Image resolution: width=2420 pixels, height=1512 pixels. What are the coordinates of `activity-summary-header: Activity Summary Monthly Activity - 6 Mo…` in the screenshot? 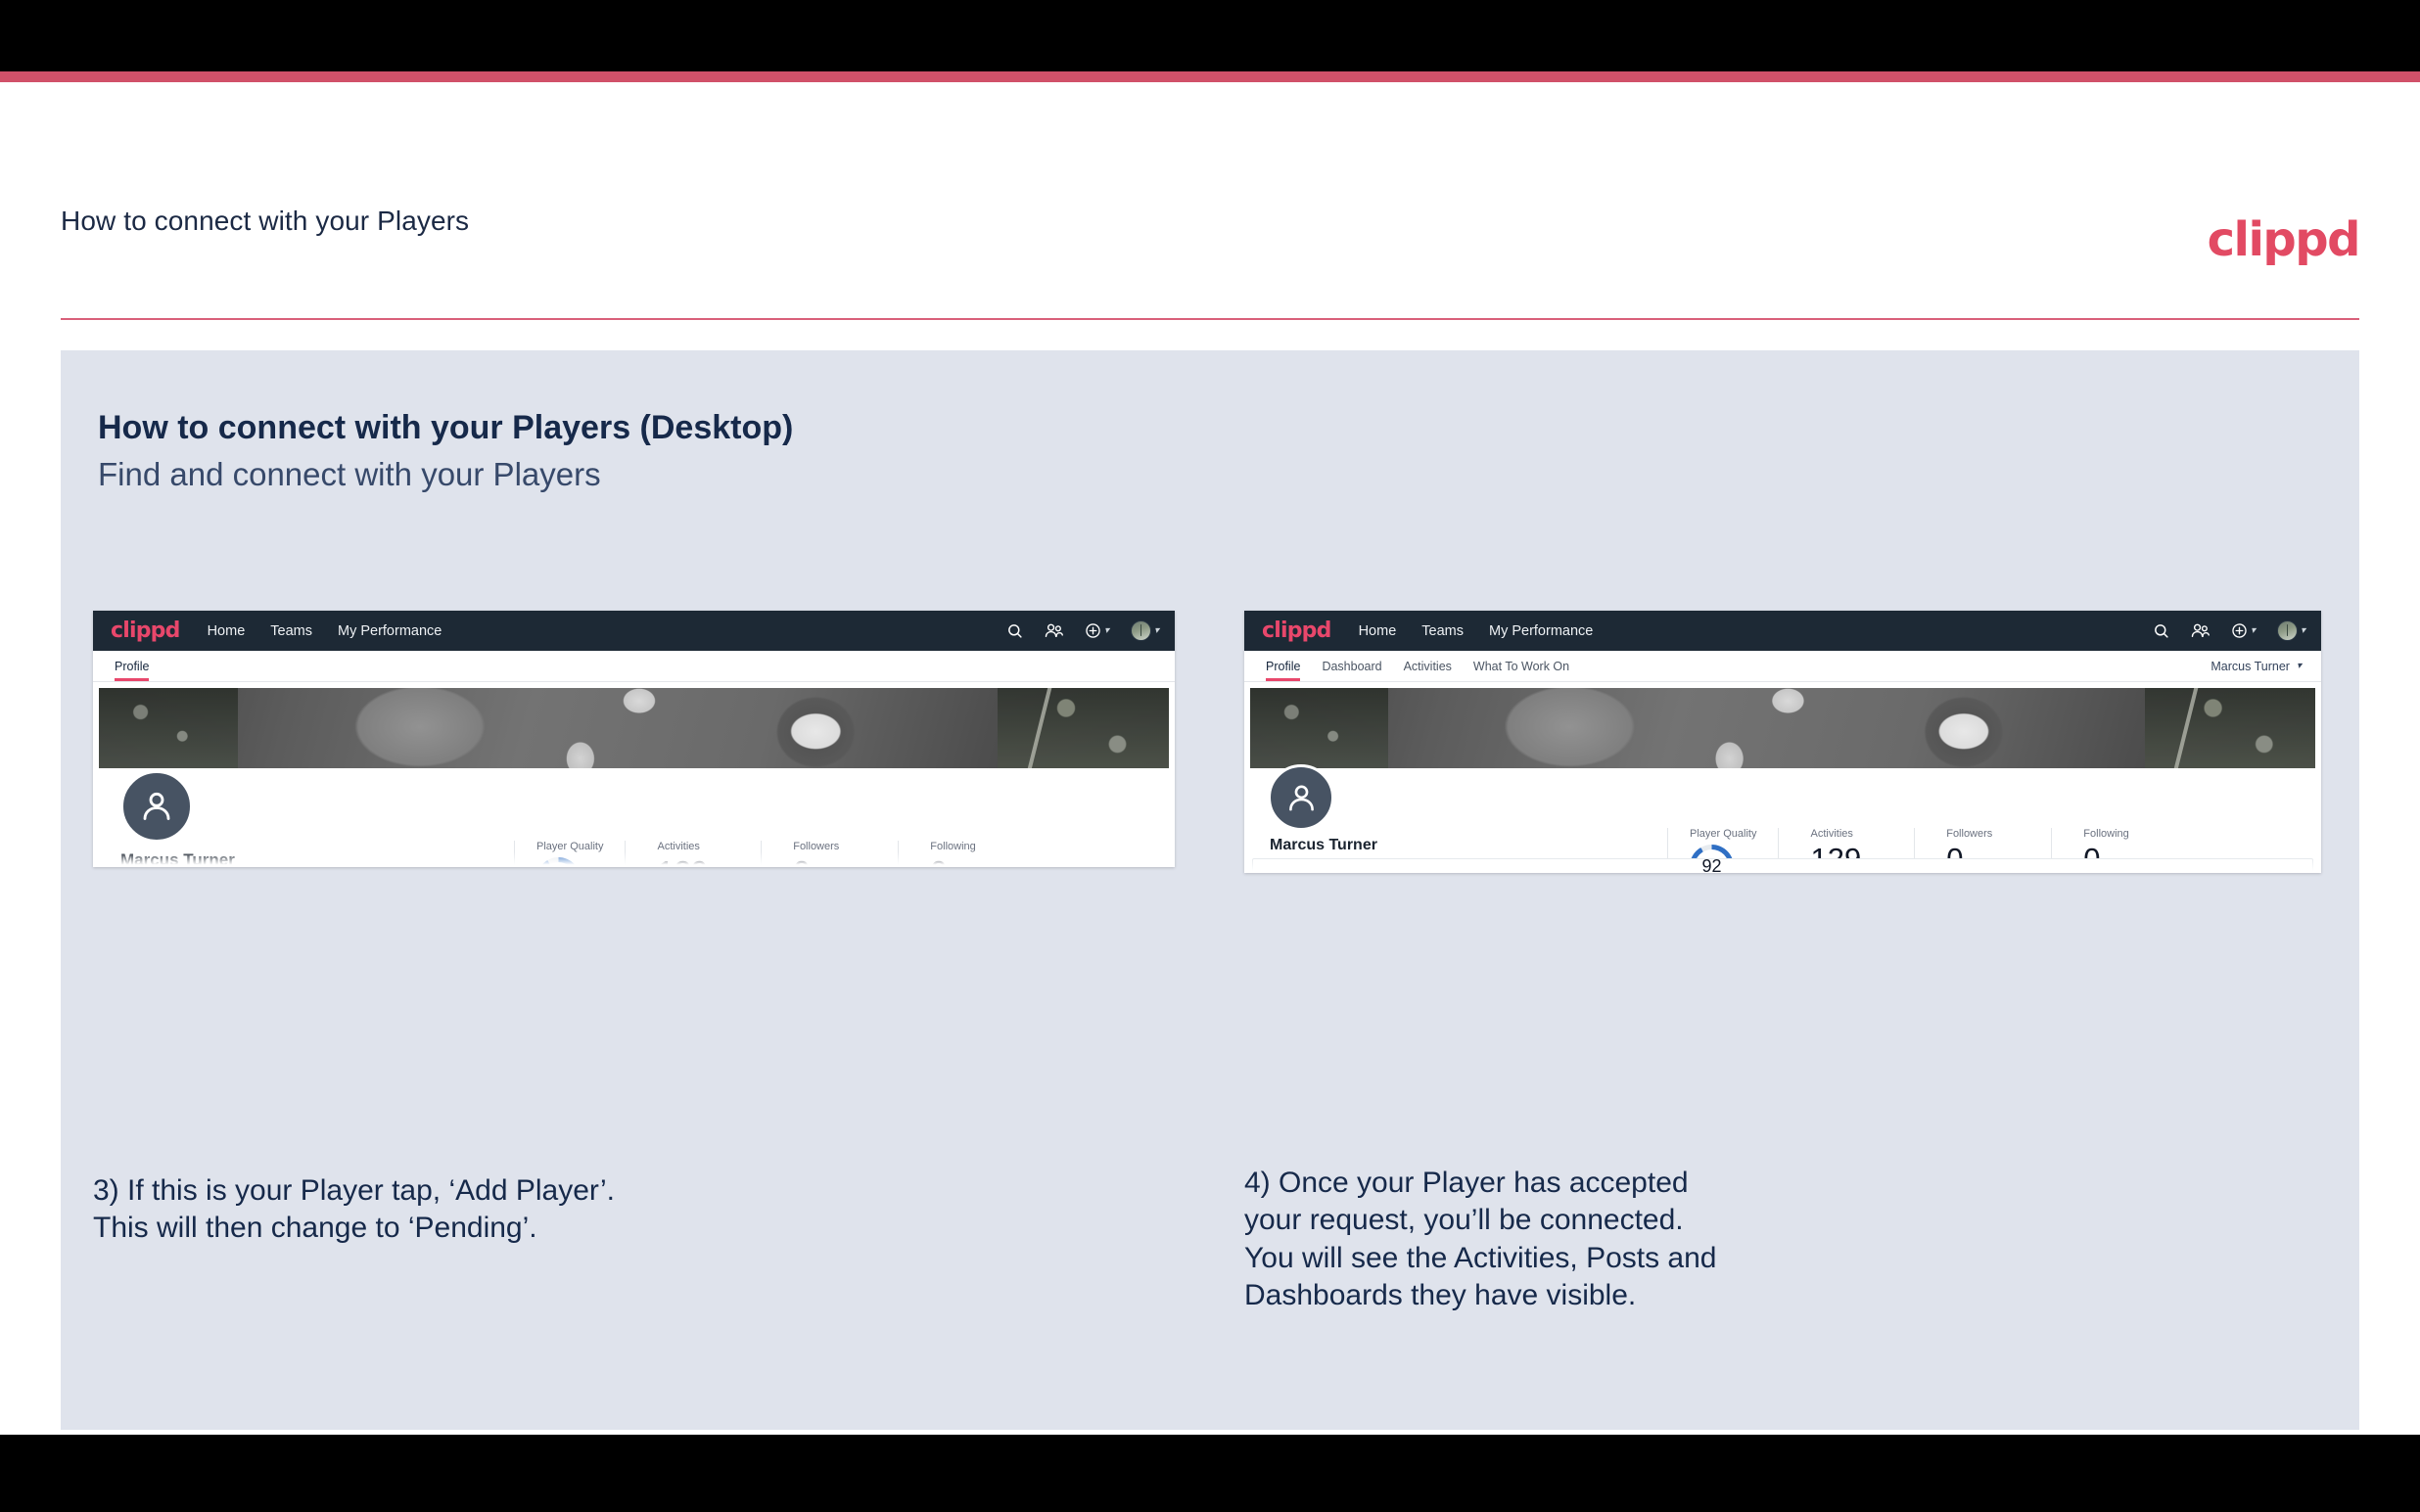 It's located at (1782, 872).